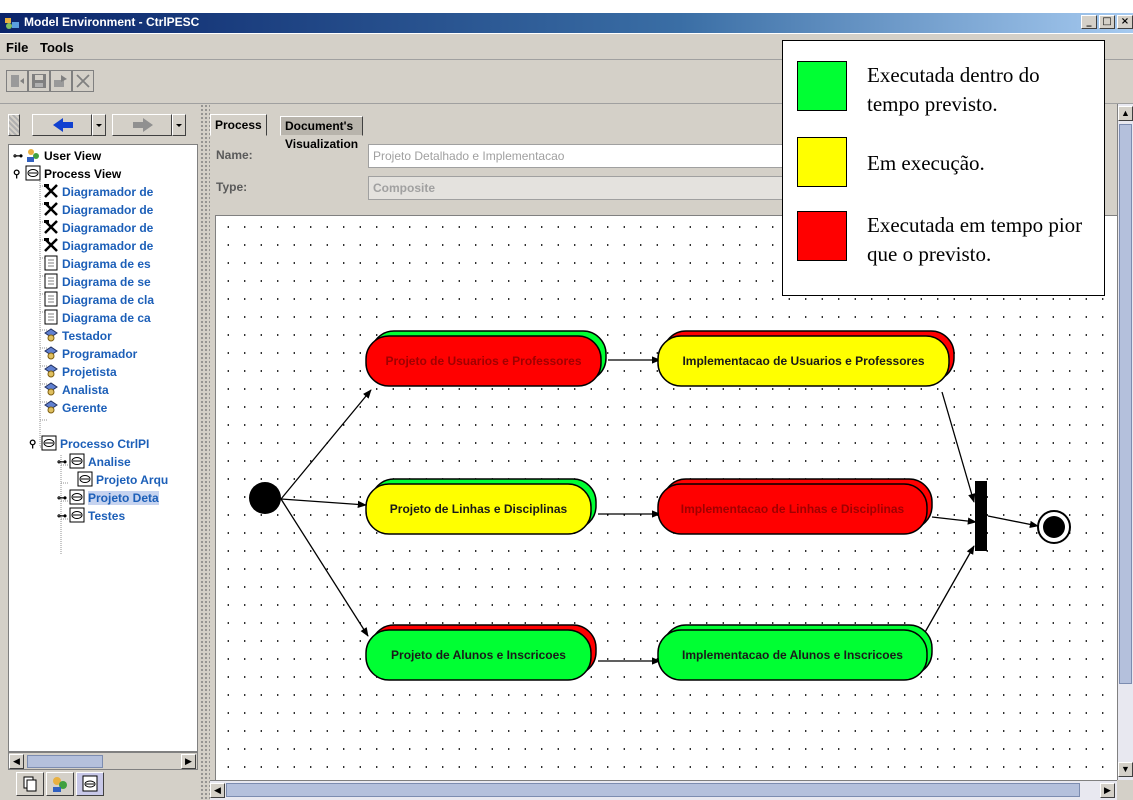  Describe the element at coordinates (61, 81) in the screenshot. I see `export-button` at that location.